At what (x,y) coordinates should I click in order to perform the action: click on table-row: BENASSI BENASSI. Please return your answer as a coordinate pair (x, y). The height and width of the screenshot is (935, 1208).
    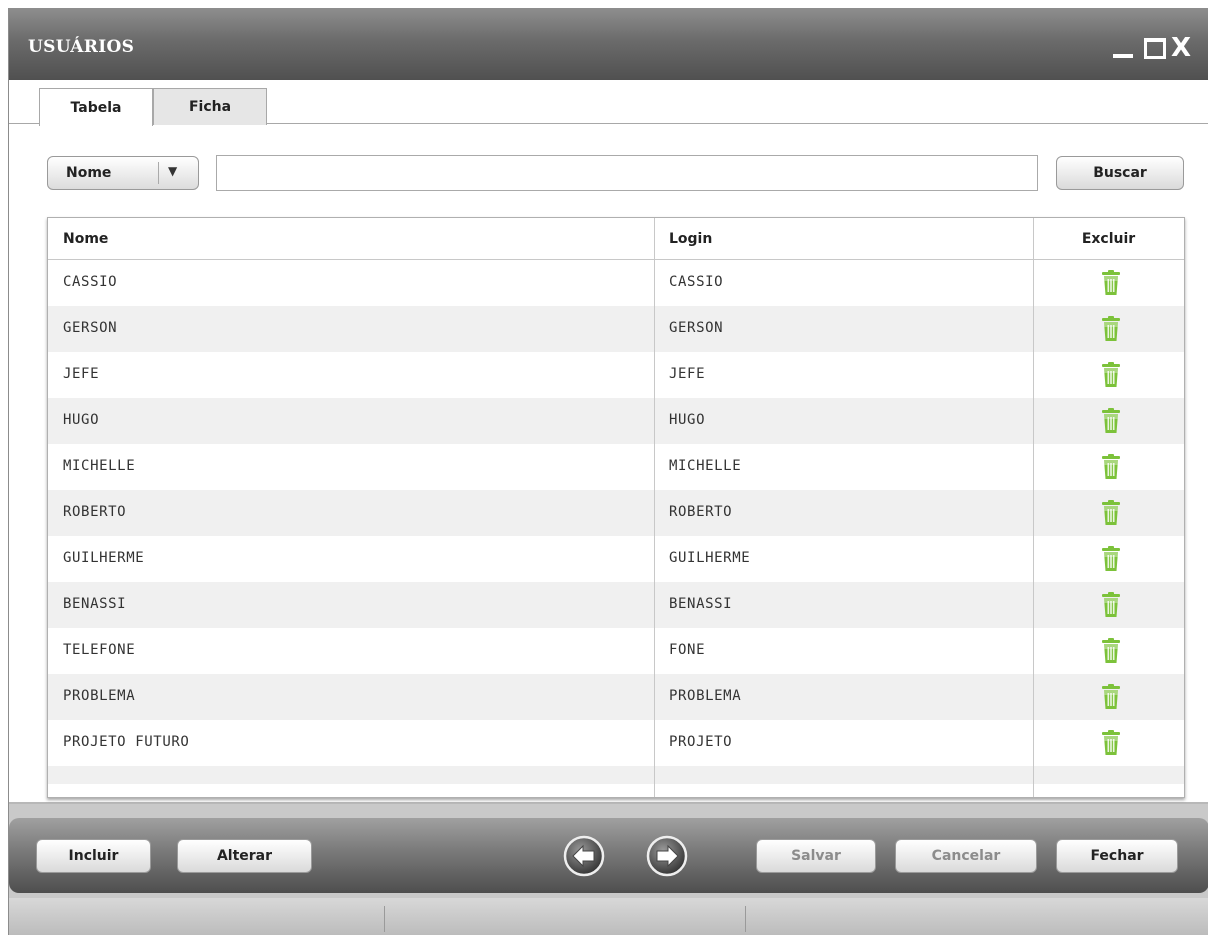
    Looking at the image, I should click on (616, 605).